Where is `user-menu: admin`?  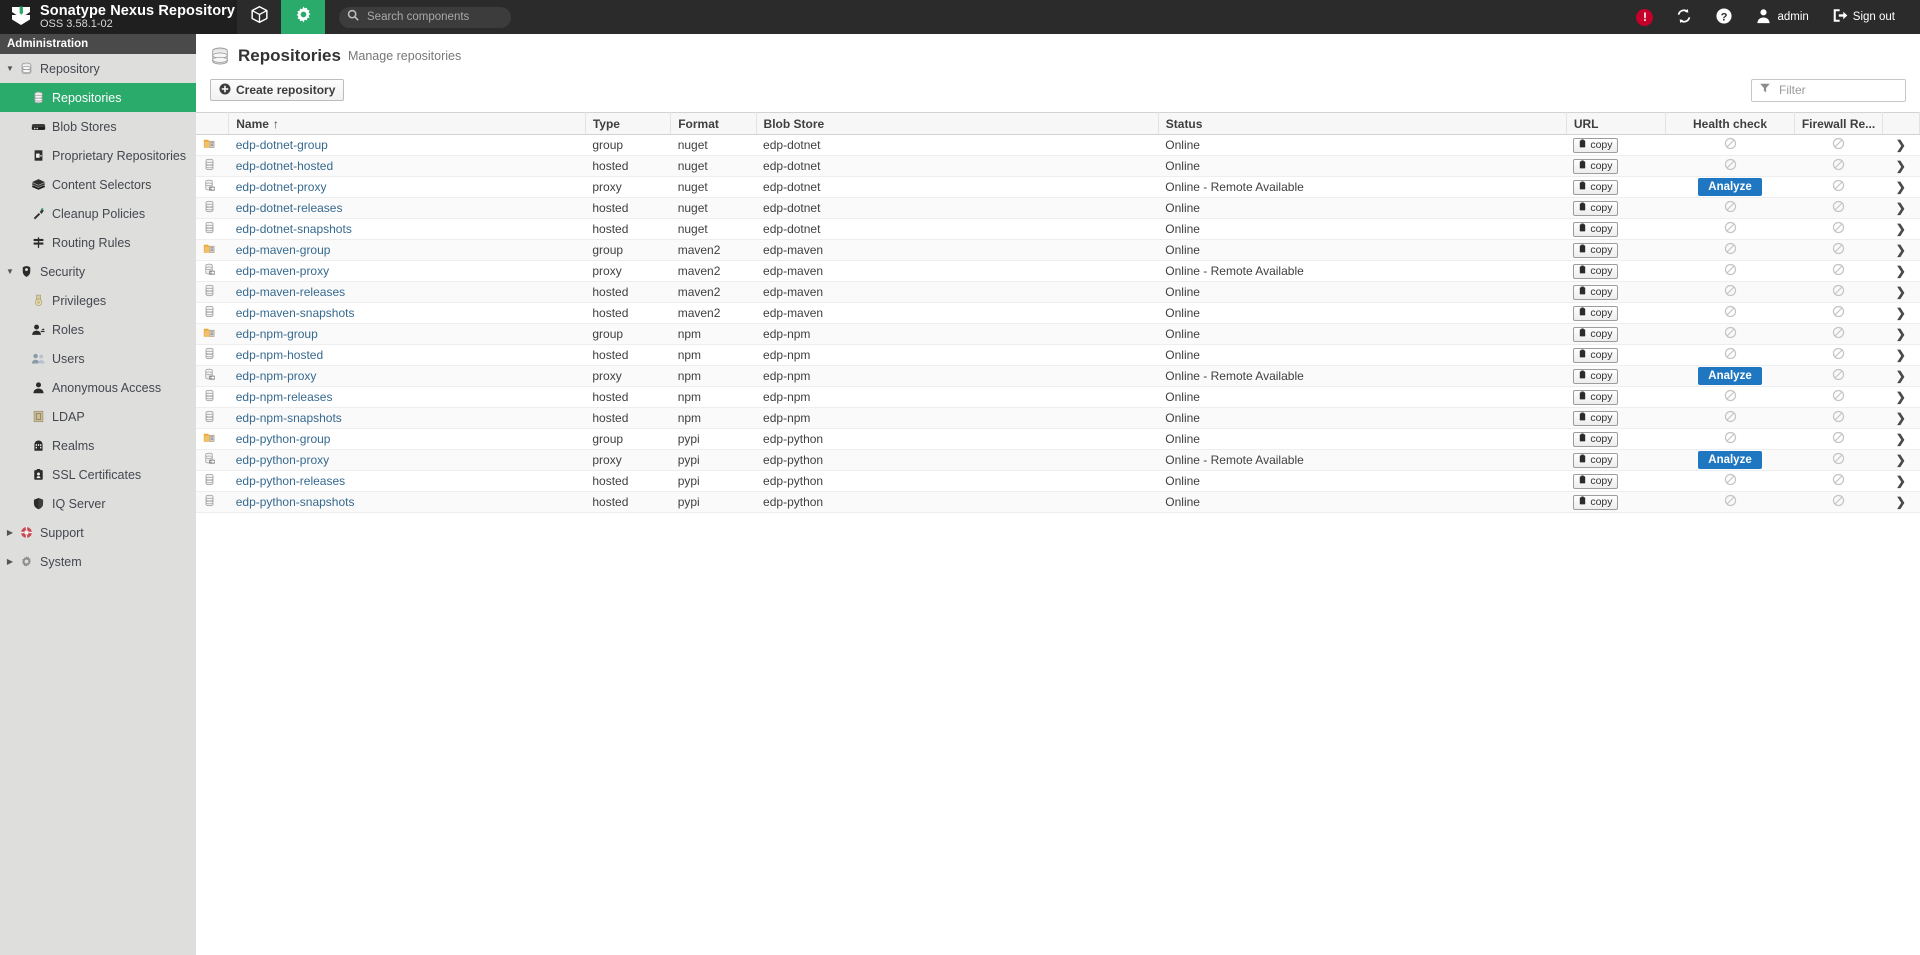 user-menu: admin is located at coordinates (1781, 17).